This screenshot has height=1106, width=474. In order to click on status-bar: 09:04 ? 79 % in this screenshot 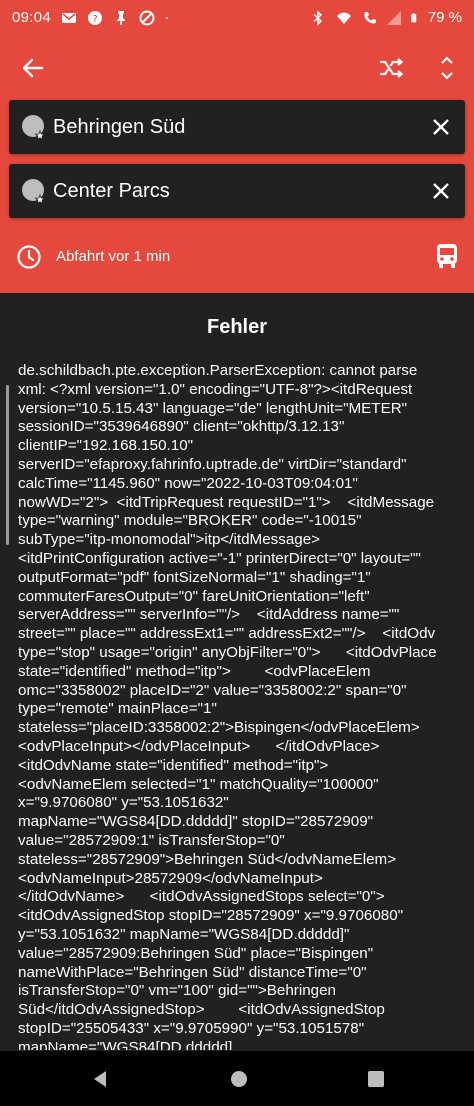, I will do `click(237, 17)`.